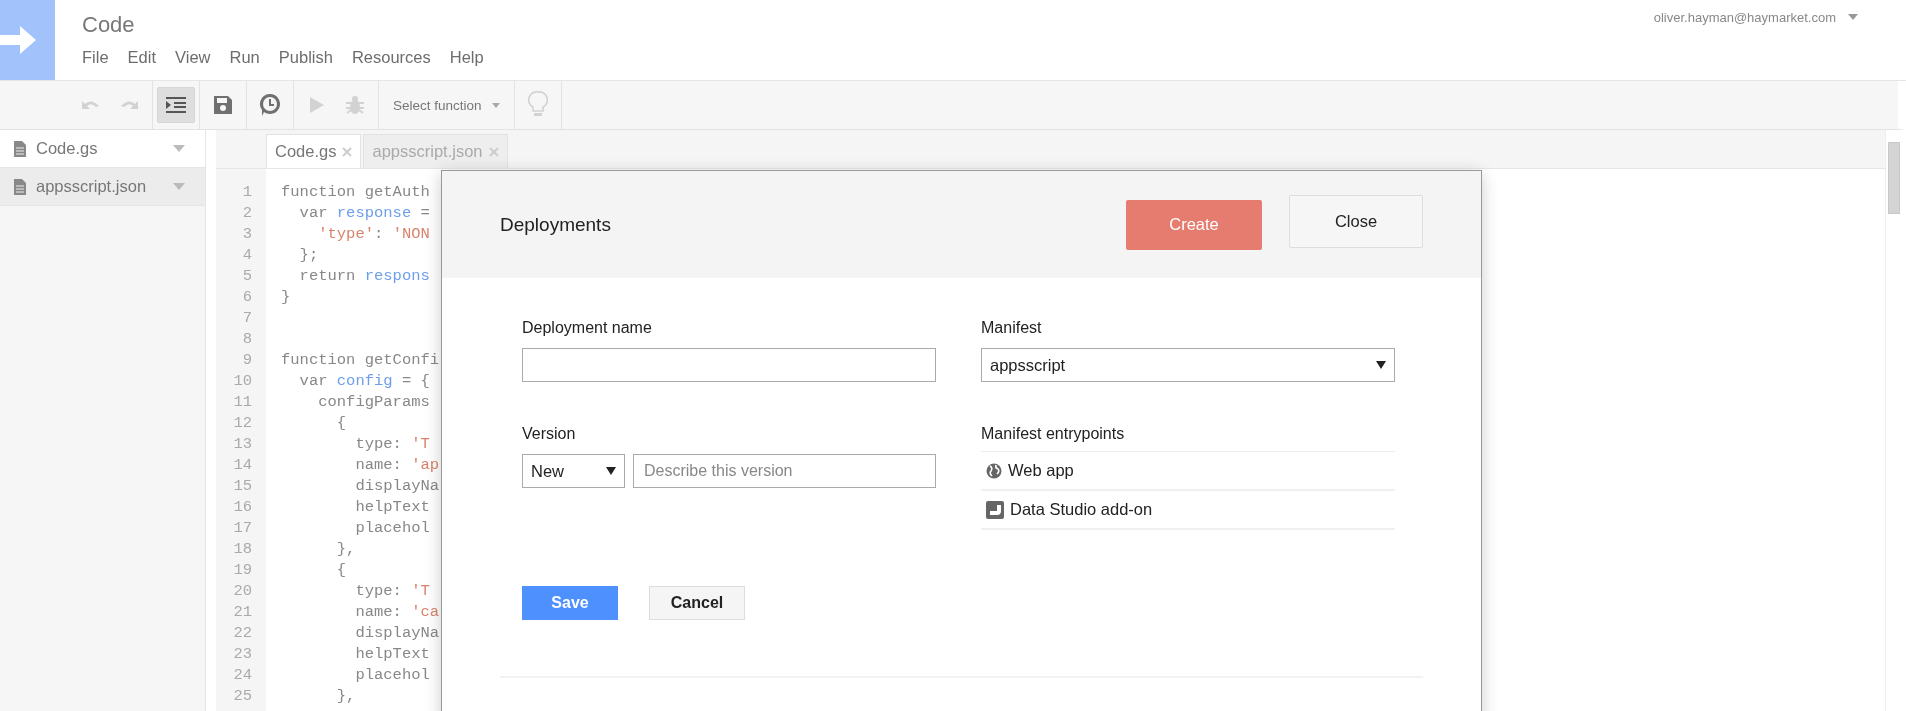  What do you see at coordinates (102, 187) in the screenshot?
I see `sidebar-entry: appsscript.json` at bounding box center [102, 187].